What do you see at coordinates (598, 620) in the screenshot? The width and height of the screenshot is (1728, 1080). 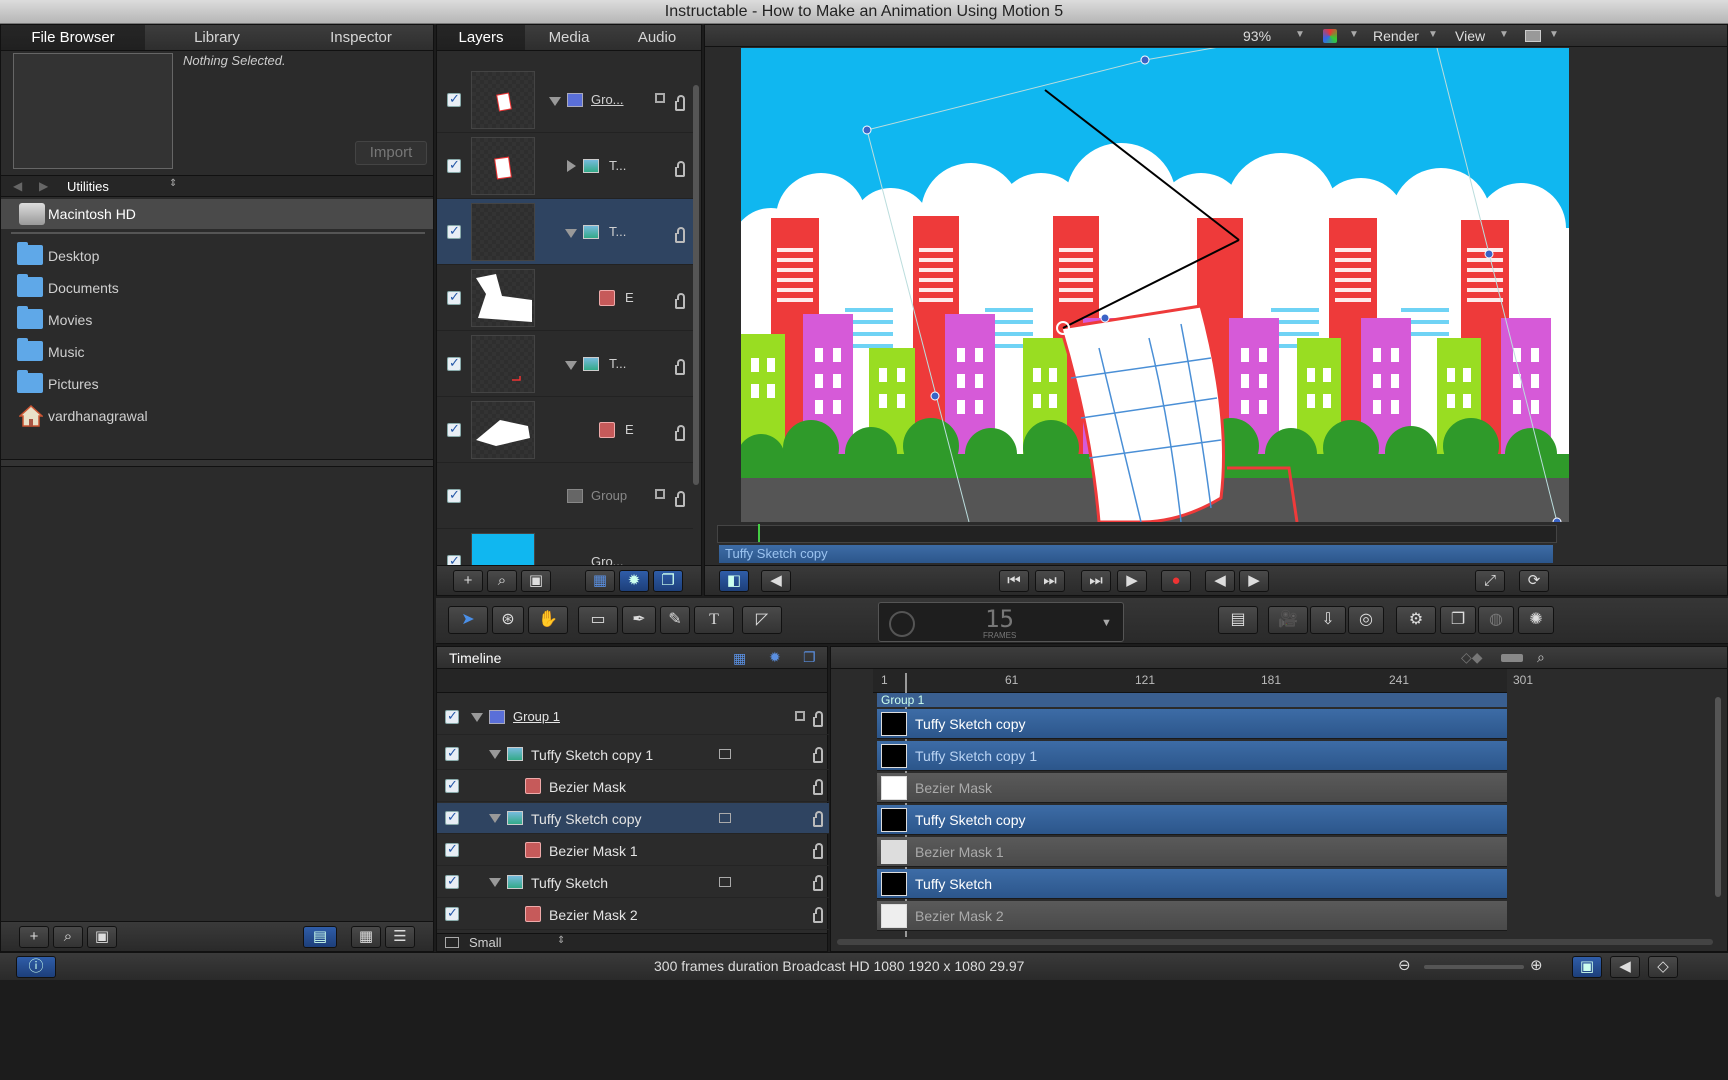 I see `shape-tool-button: ▭` at bounding box center [598, 620].